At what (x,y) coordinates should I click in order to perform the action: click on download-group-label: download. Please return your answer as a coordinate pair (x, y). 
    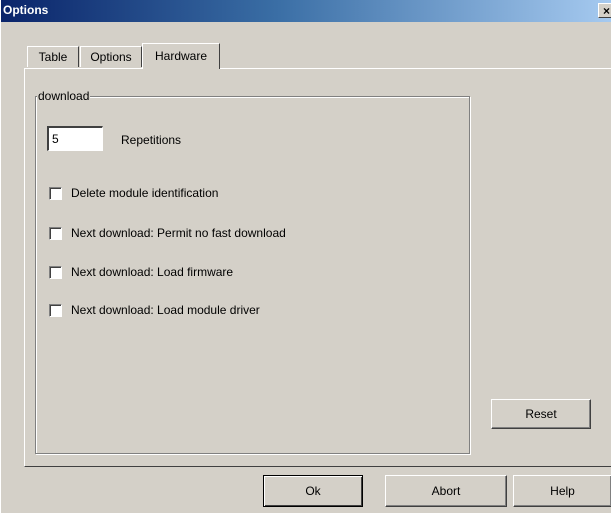
    Looking at the image, I should click on (64, 96).